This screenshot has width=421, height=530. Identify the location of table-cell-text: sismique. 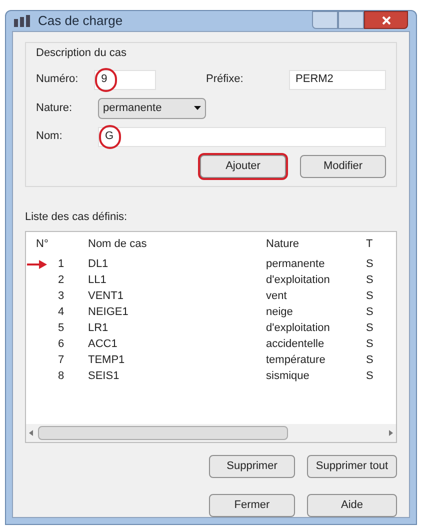
(288, 376).